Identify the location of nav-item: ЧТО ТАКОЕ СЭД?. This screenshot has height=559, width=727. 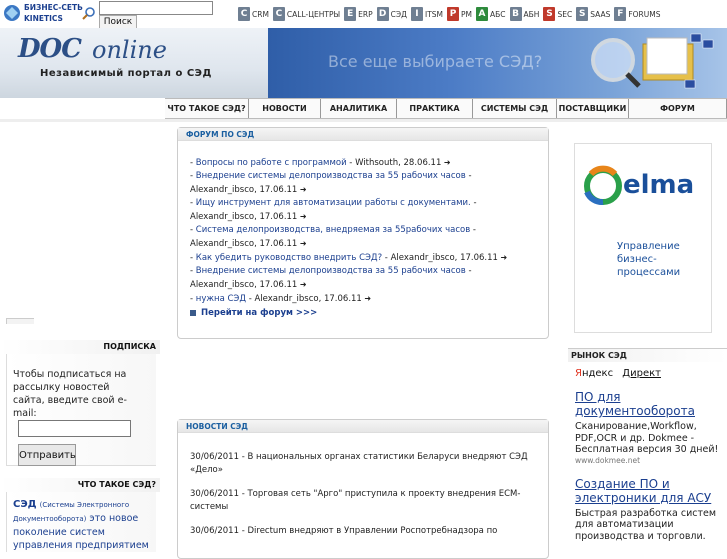
(207, 108).